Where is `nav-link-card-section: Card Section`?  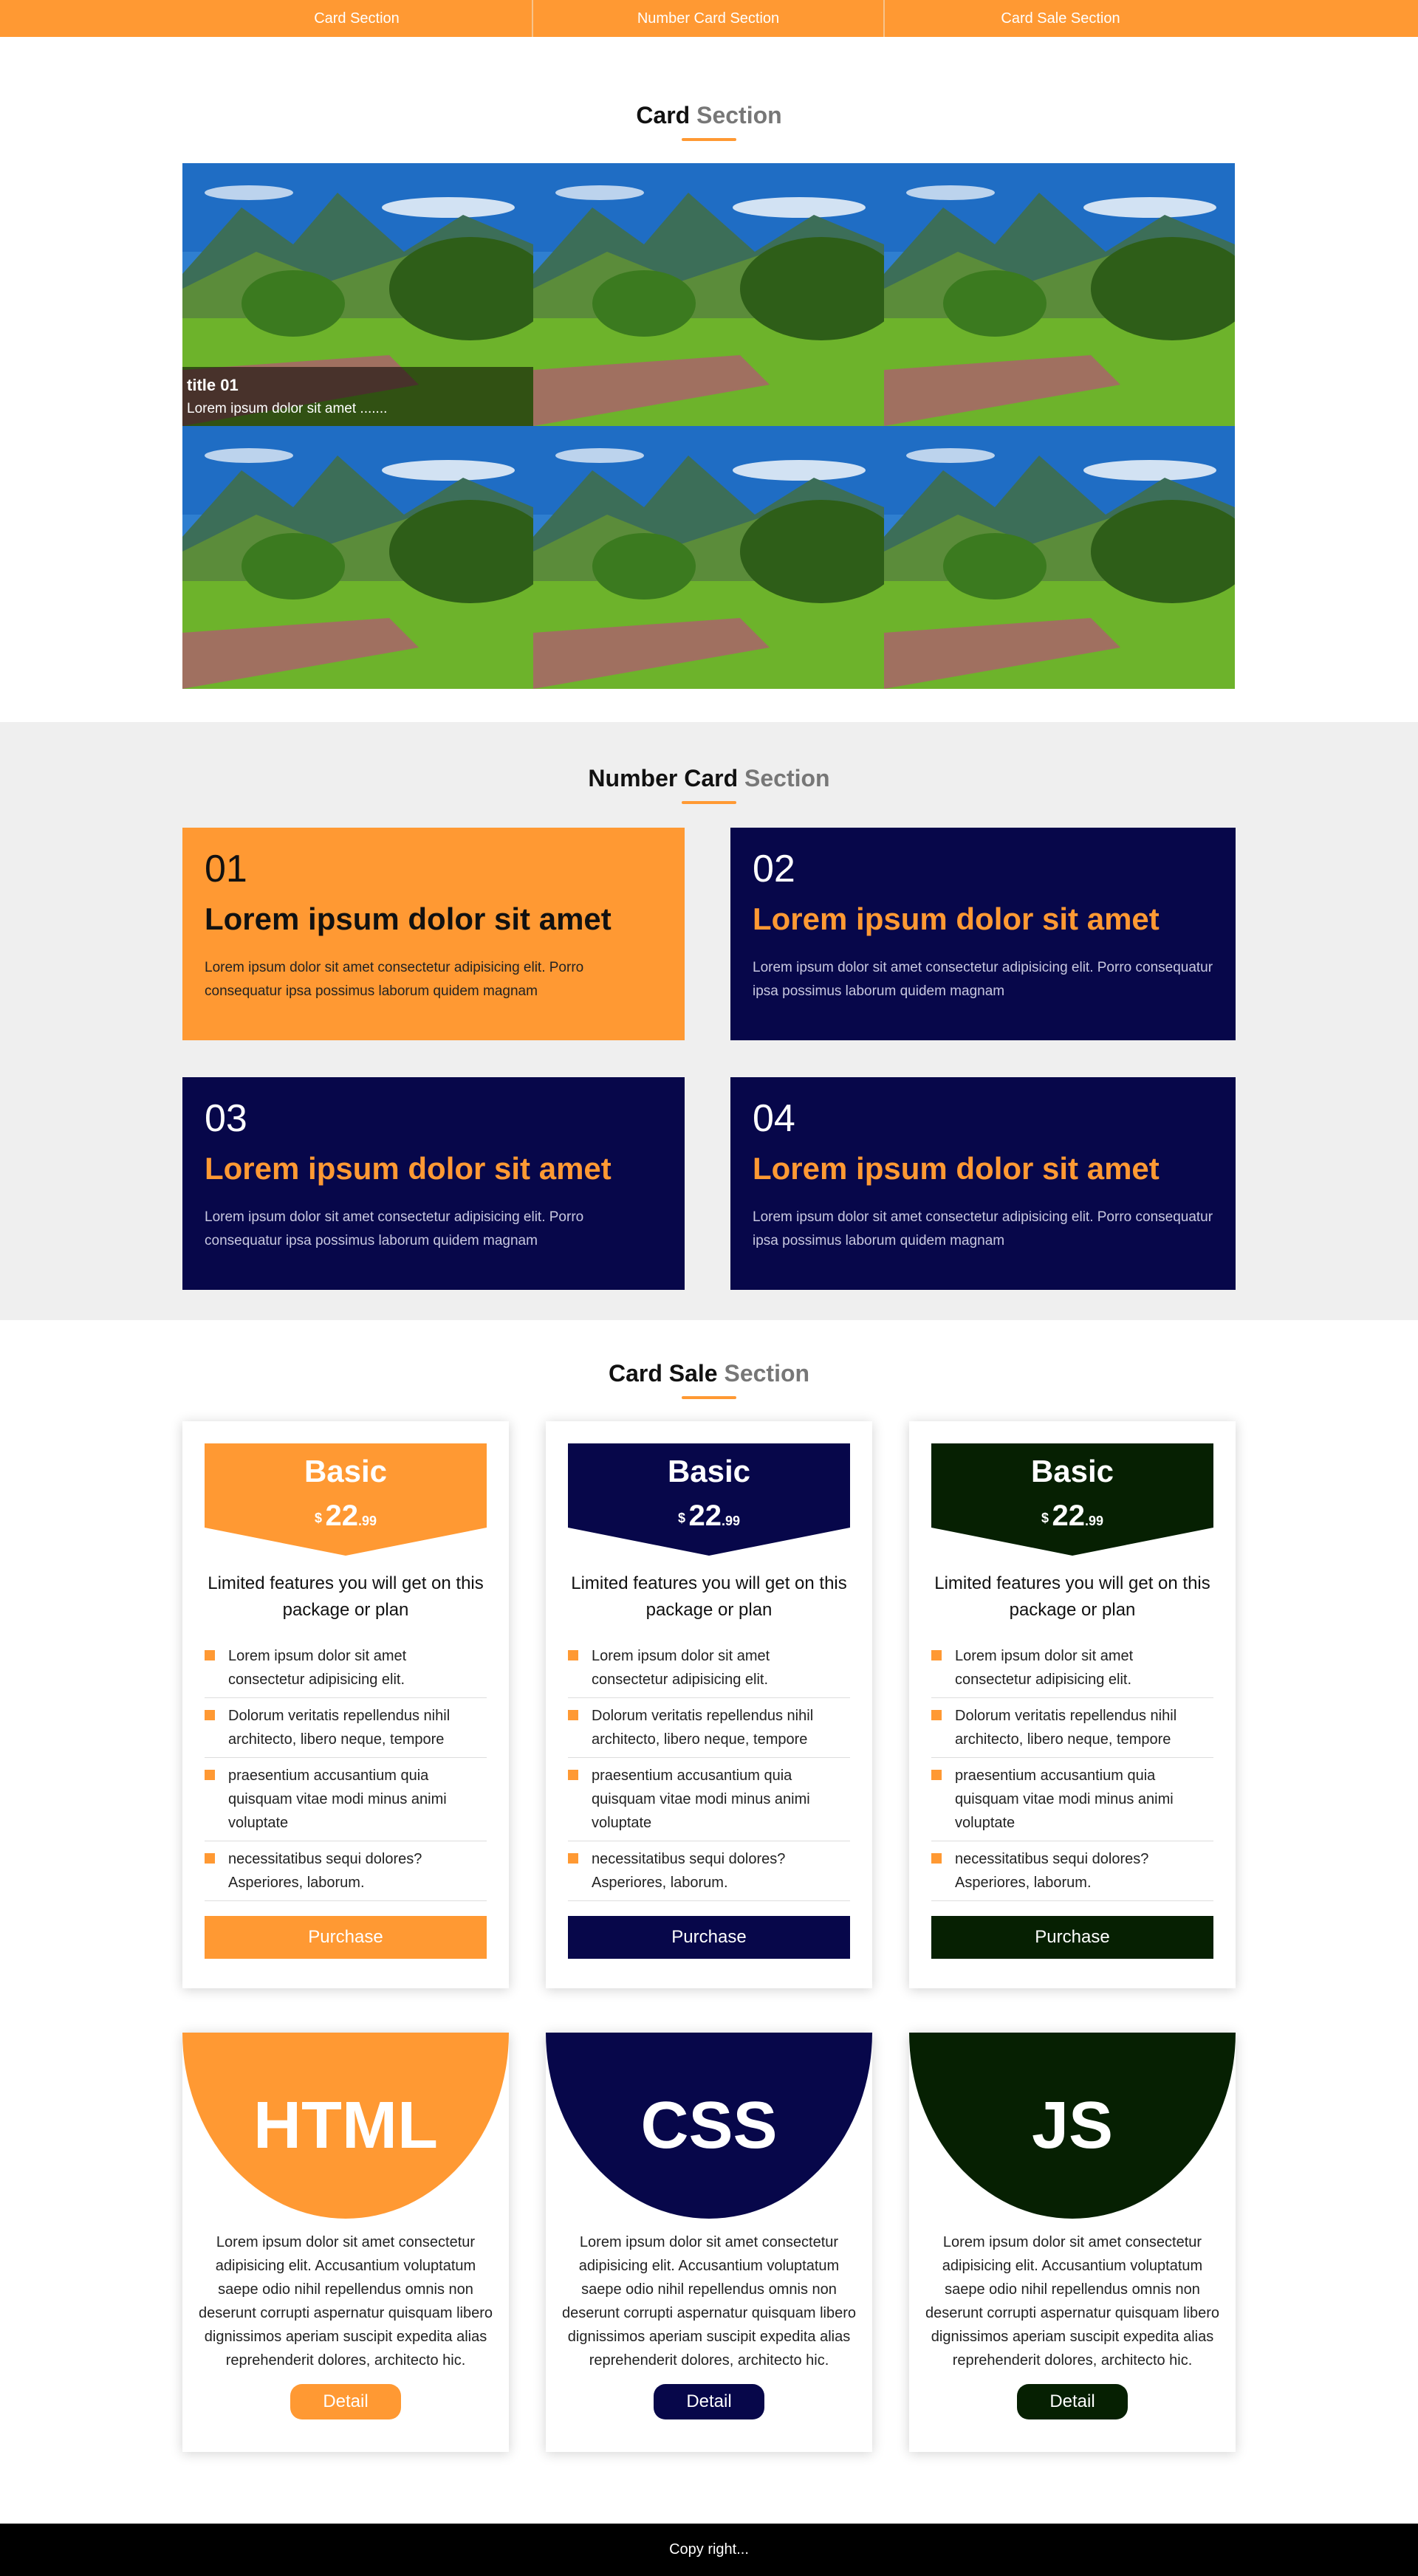 nav-link-card-section: Card Section is located at coordinates (357, 18).